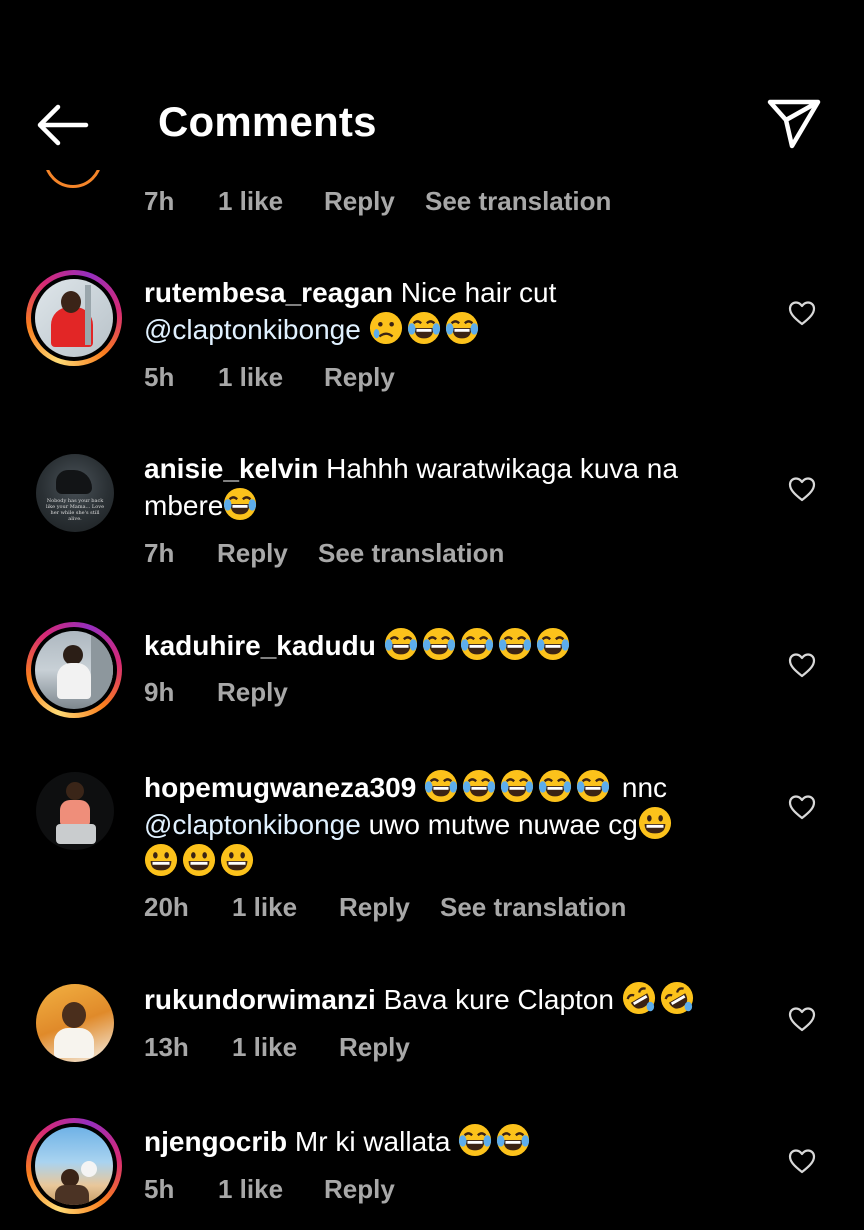  Describe the element at coordinates (386, 328) in the screenshot. I see `emoji-sad-tear` at that location.